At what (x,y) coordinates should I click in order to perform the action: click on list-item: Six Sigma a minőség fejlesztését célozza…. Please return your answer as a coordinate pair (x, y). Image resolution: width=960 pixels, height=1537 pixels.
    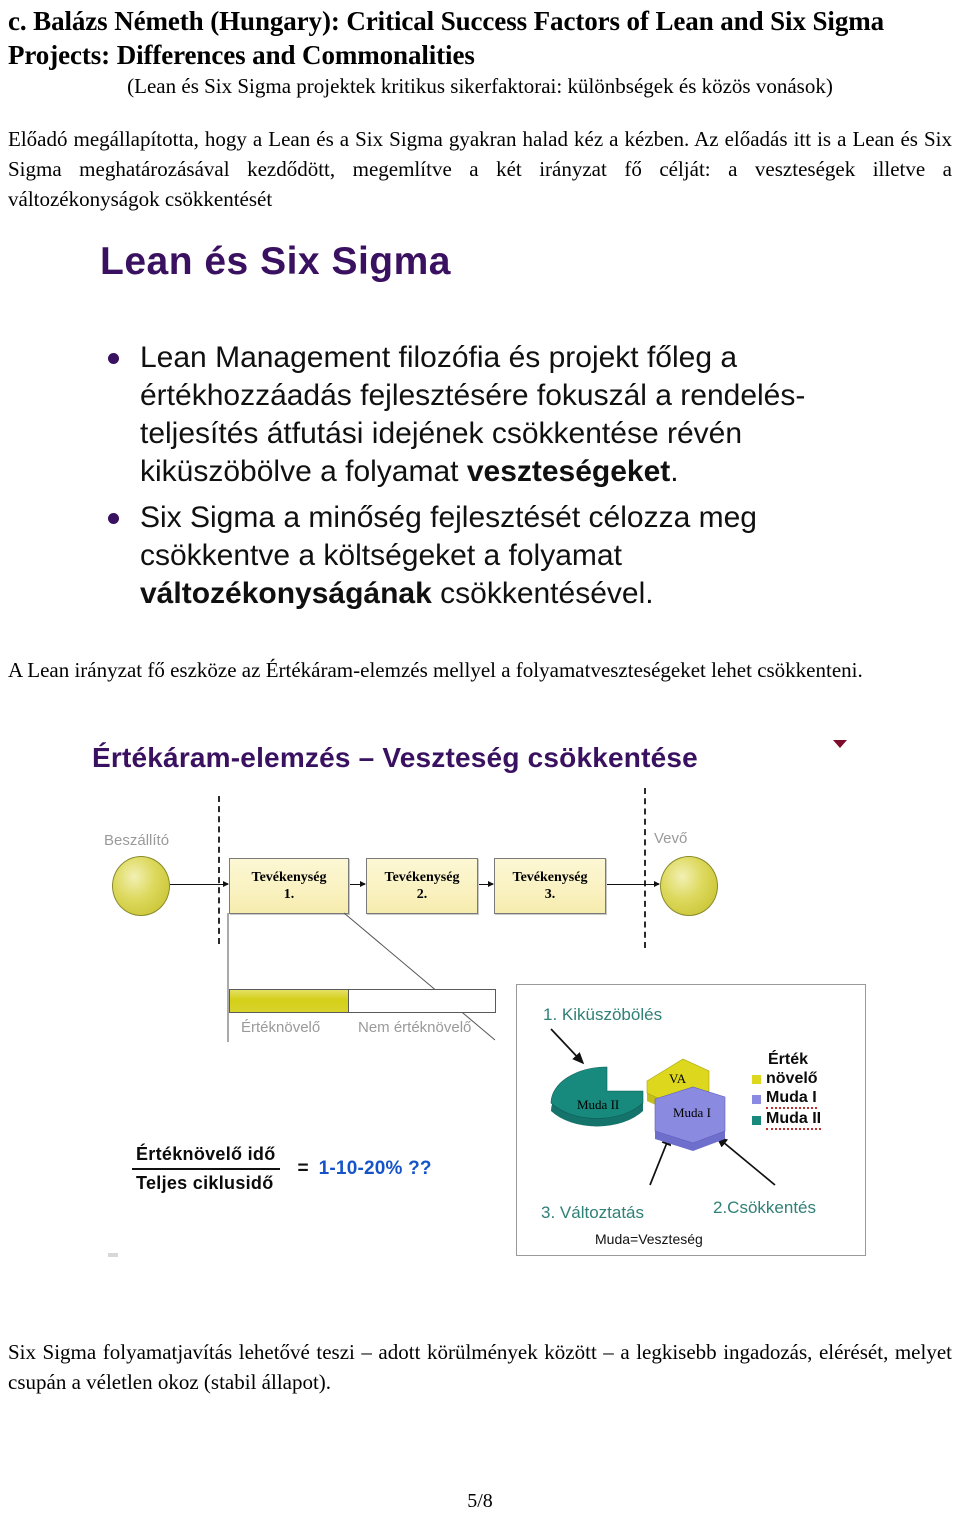
    Looking at the image, I should click on (496, 556).